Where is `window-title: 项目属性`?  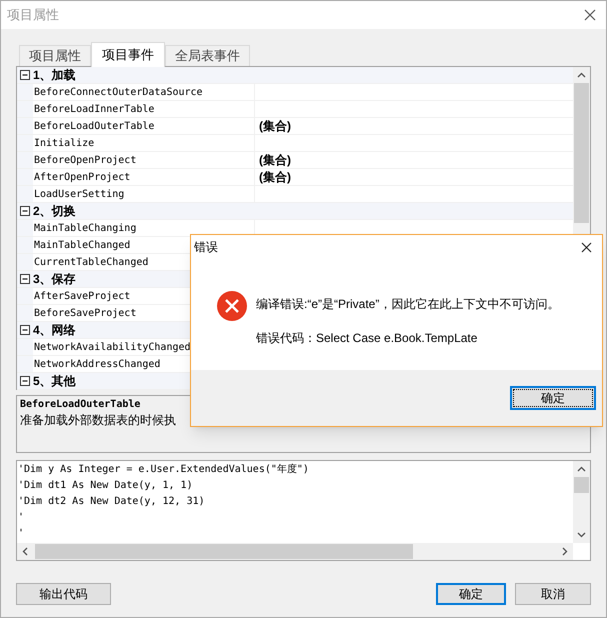
window-title: 项目属性 is located at coordinates (33, 15).